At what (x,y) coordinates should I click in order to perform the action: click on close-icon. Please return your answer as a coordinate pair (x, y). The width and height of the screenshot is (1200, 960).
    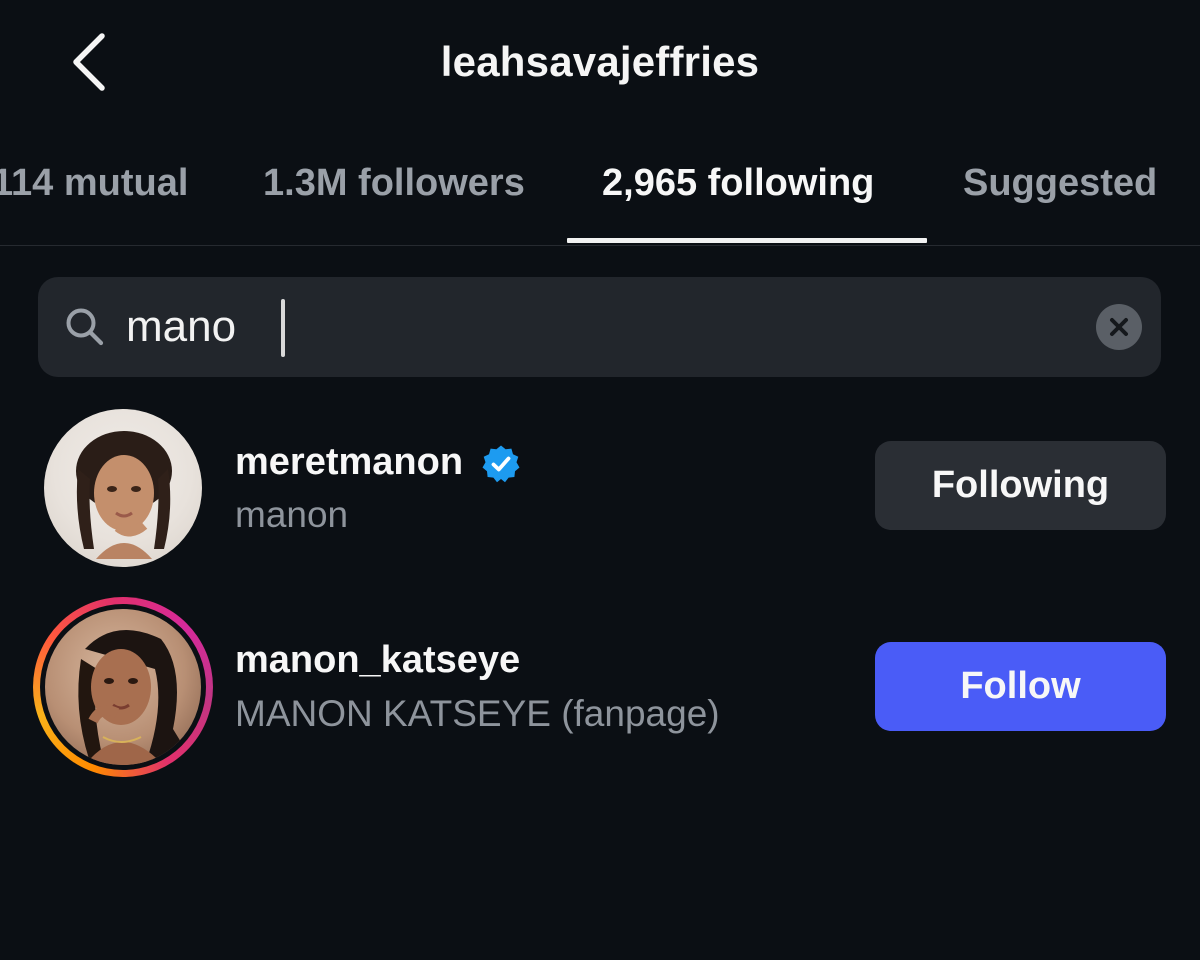
    Looking at the image, I should click on (1119, 327).